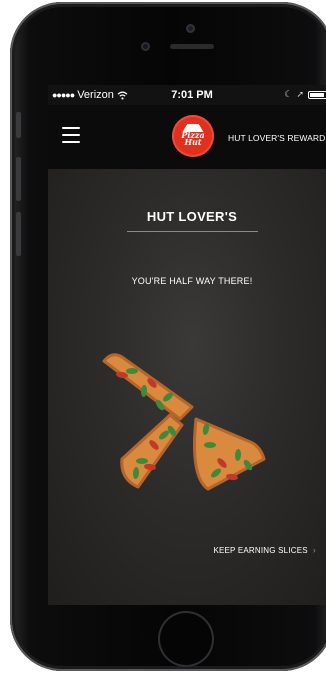  I want to click on pizza-slices-illustration, so click(184, 422).